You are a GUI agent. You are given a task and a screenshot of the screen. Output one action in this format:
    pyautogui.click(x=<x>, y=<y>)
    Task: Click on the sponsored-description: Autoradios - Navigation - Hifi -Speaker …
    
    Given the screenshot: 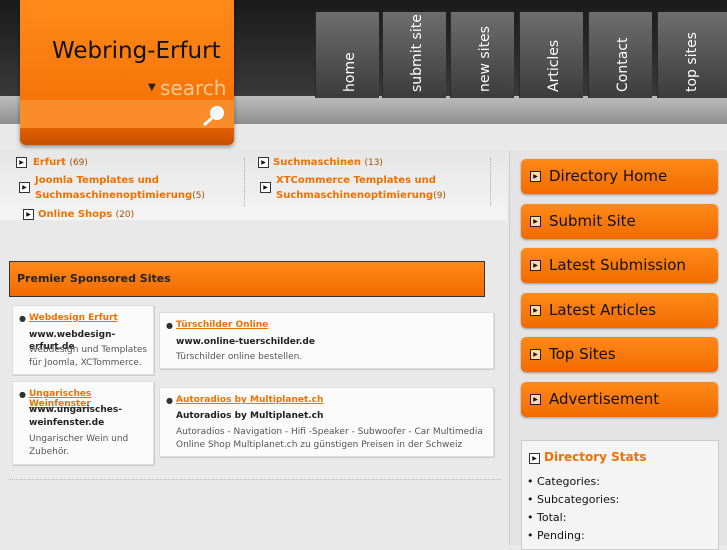 What is the action you would take?
    pyautogui.click(x=329, y=432)
    